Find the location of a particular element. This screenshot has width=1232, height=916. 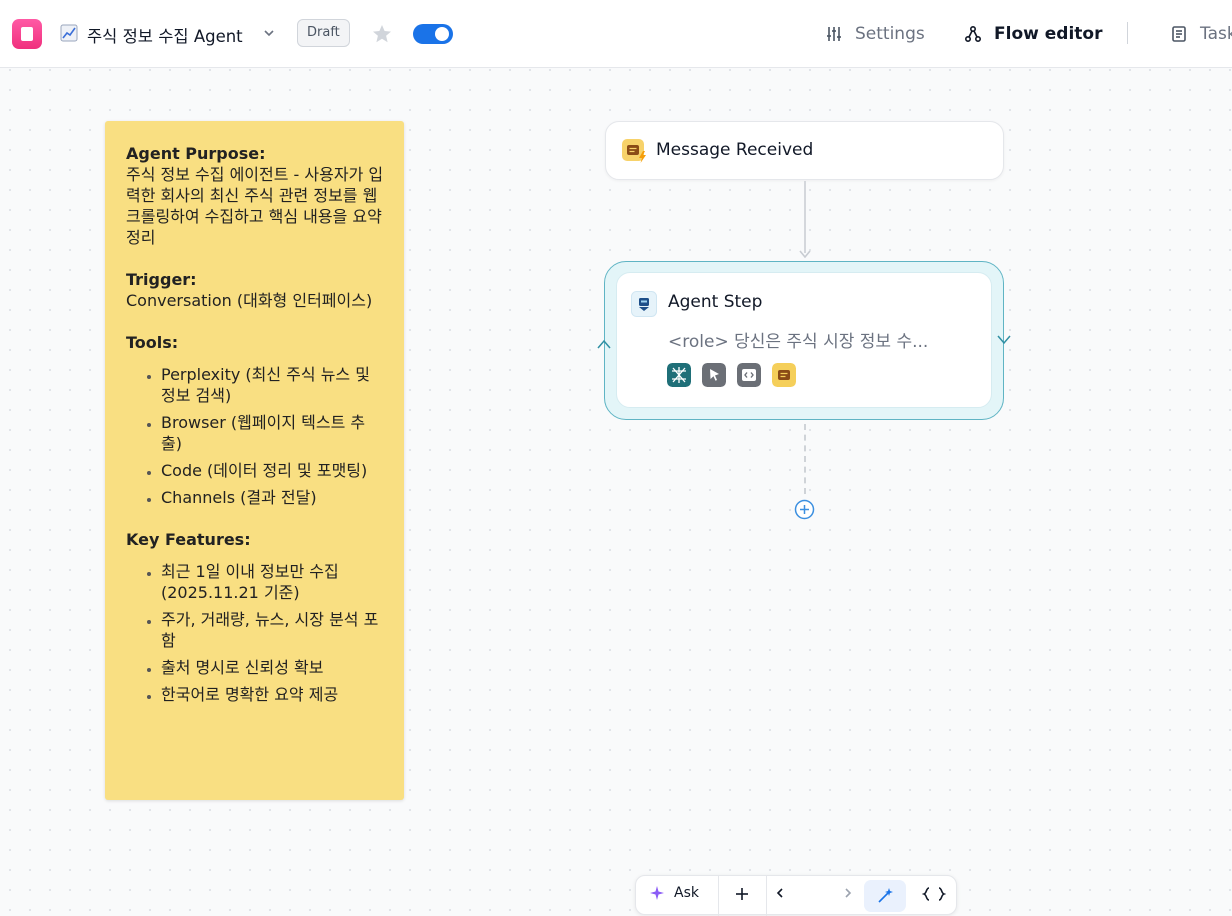

flow-nodes-icon is located at coordinates (973, 34).